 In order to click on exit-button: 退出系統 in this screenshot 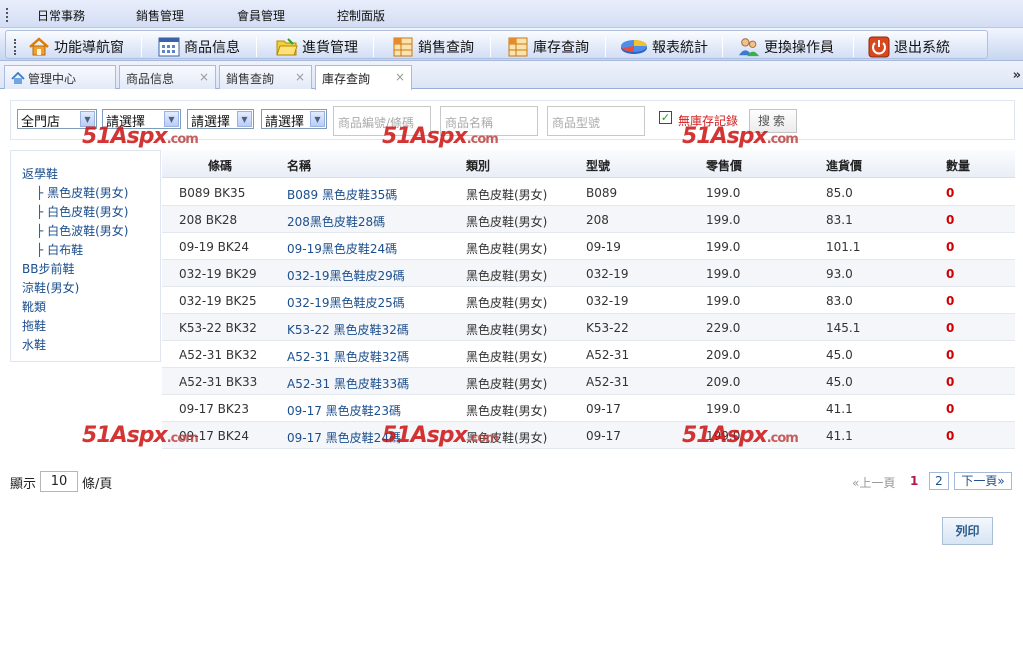, I will do `click(909, 47)`.